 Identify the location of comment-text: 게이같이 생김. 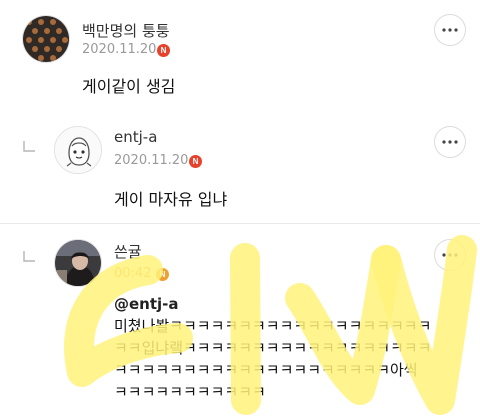
(129, 86).